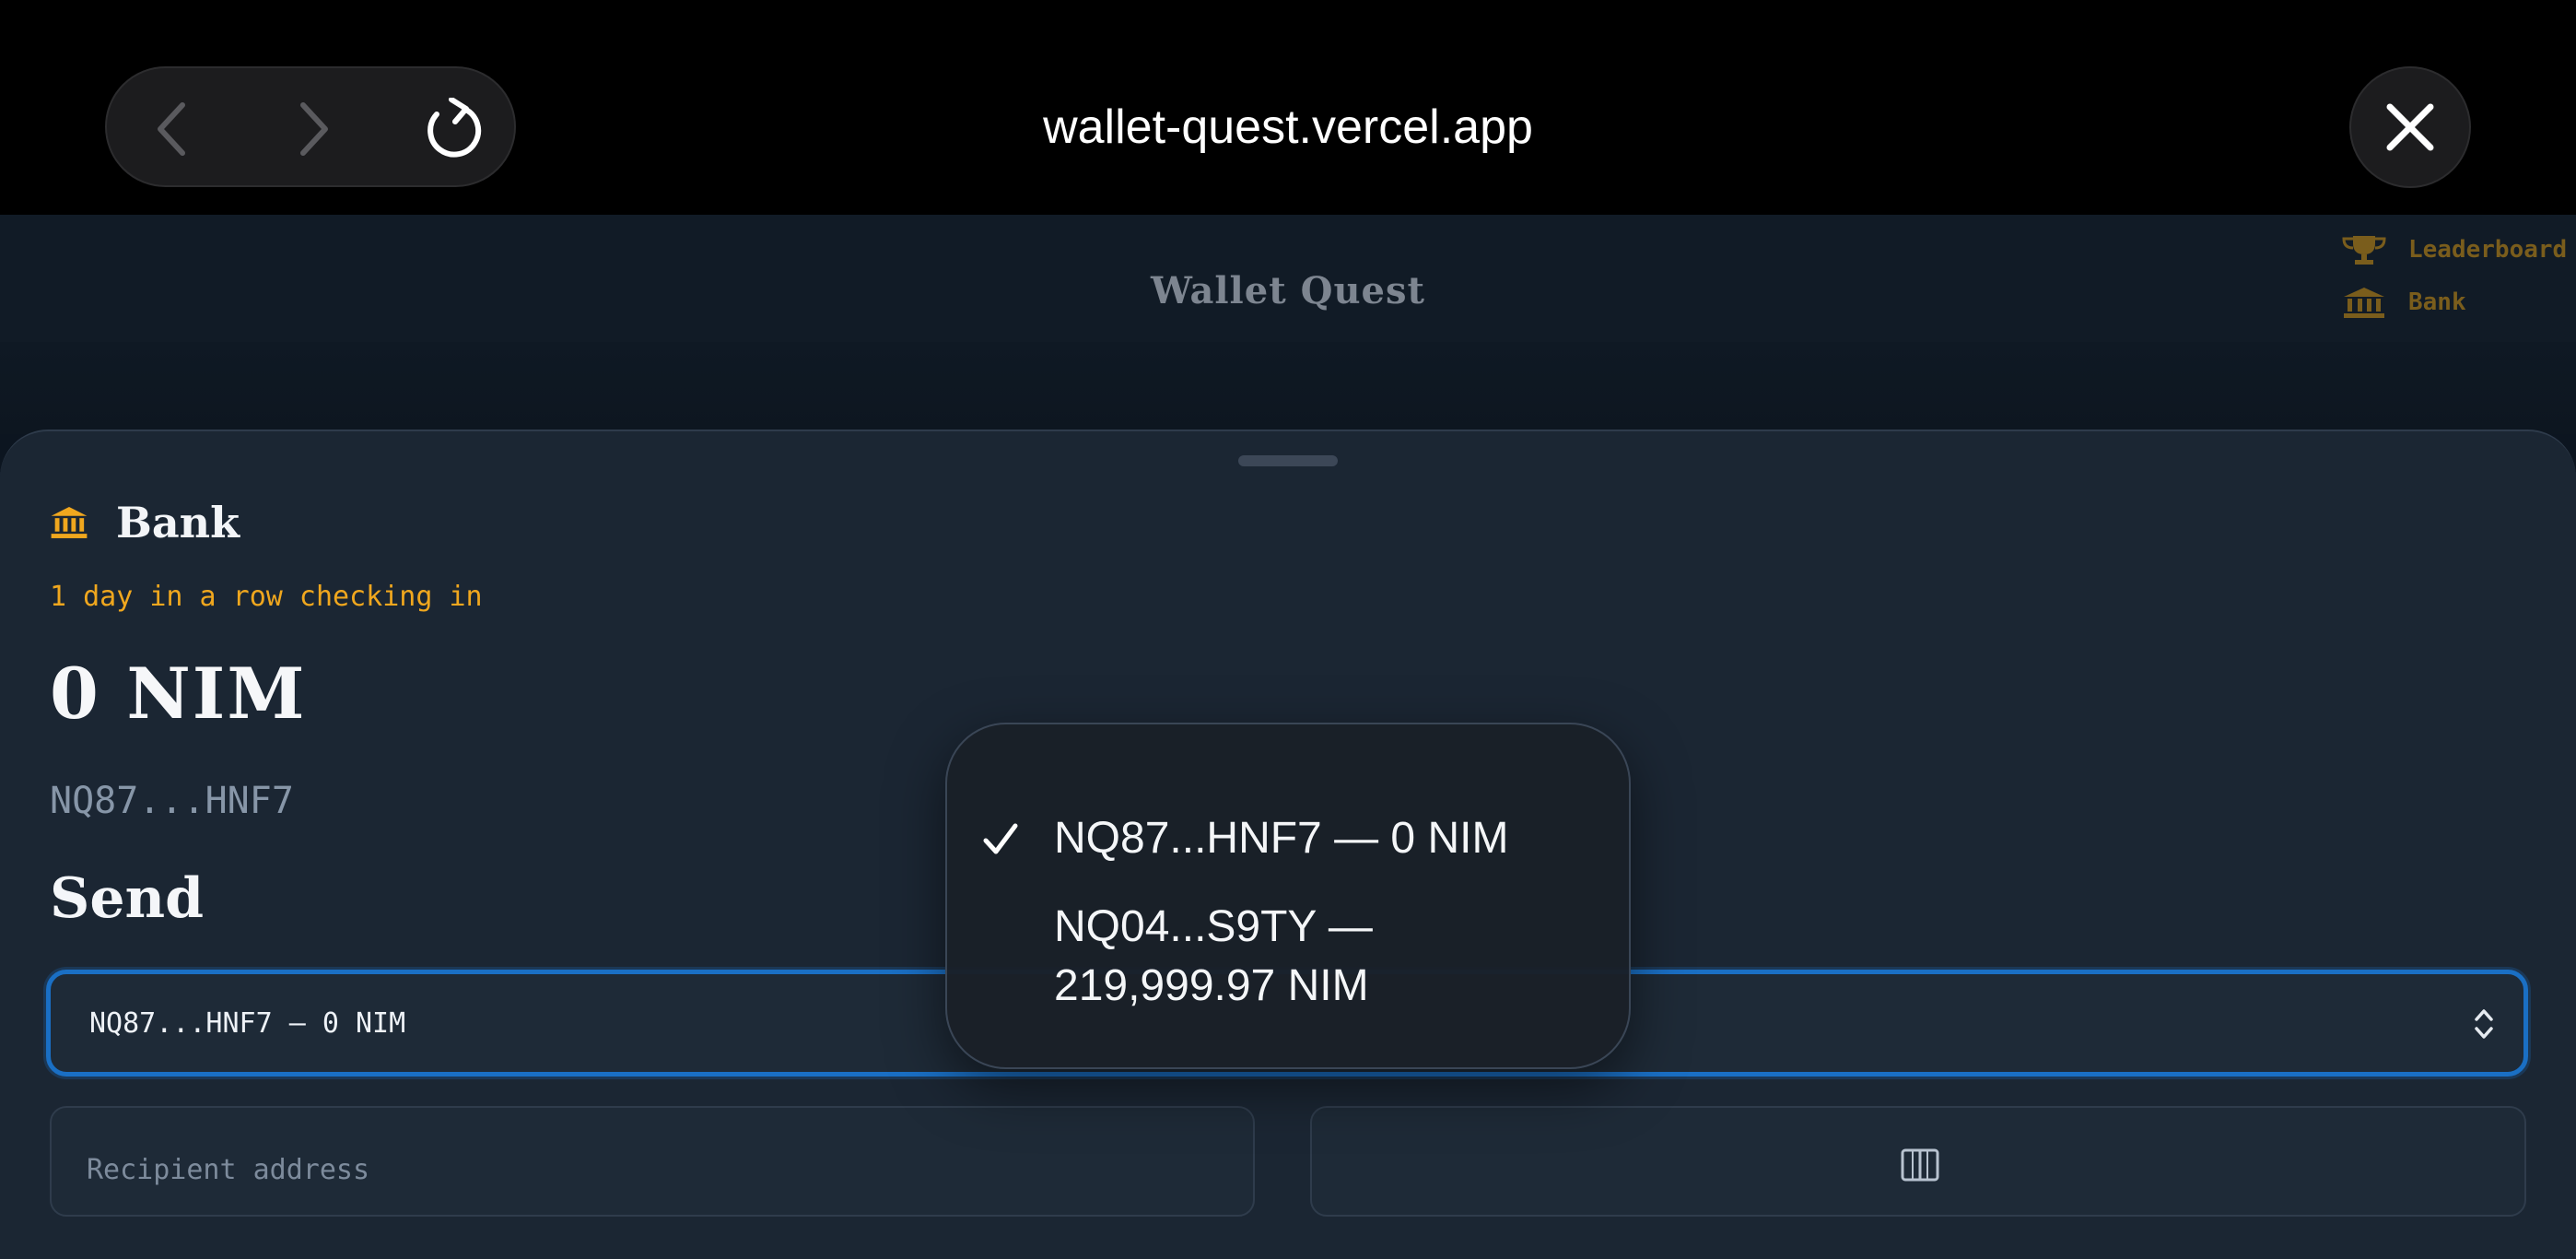 The image size is (2576, 1259). Describe the element at coordinates (1213, 956) in the screenshot. I see `dropdown-option-label: NQ04...S9TY — 219,999.97 NIM` at that location.